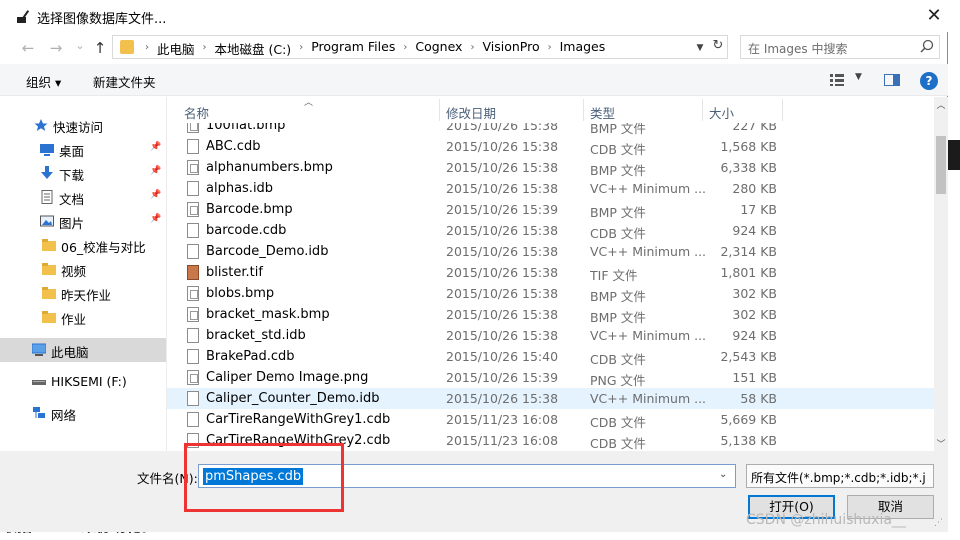  I want to click on breadcrumb-item: Images, so click(583, 48).